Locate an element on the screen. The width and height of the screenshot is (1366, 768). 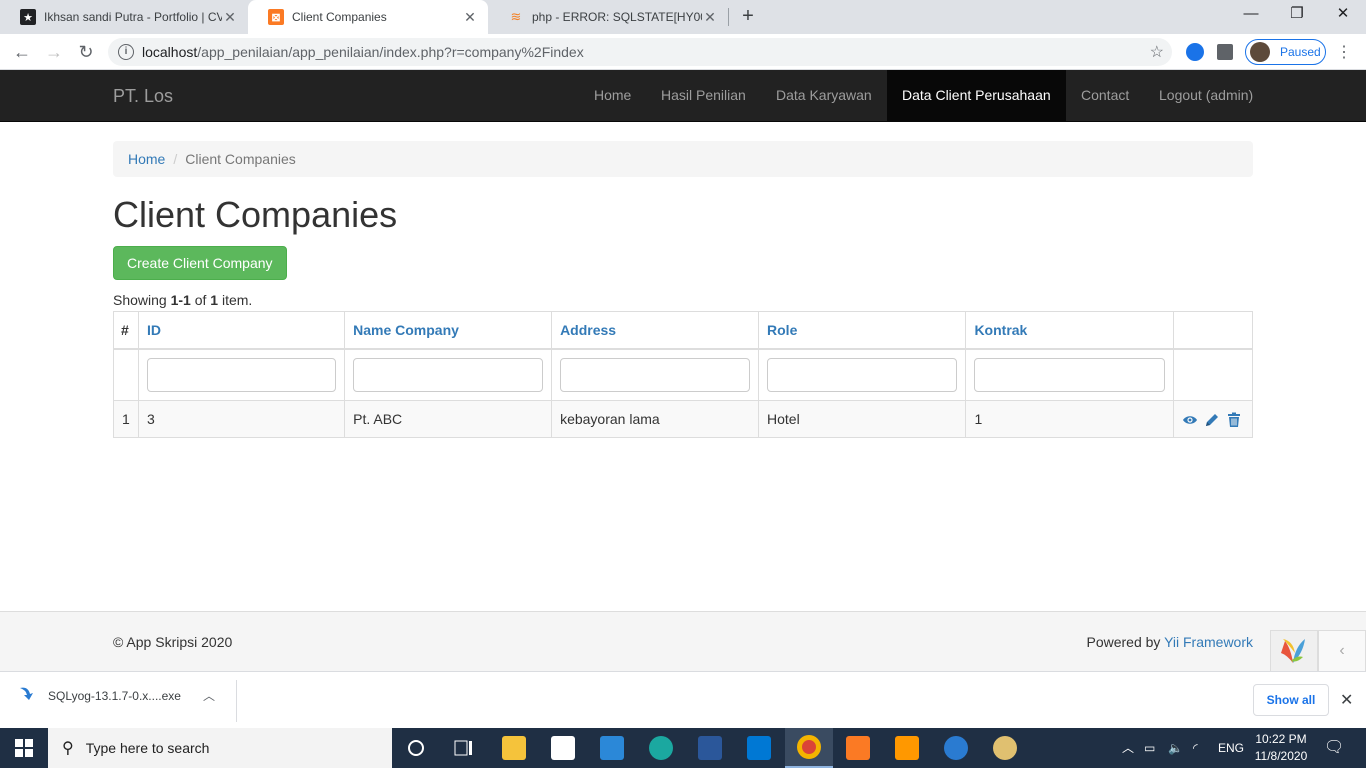
filter-cell-empty is located at coordinates (126, 374).